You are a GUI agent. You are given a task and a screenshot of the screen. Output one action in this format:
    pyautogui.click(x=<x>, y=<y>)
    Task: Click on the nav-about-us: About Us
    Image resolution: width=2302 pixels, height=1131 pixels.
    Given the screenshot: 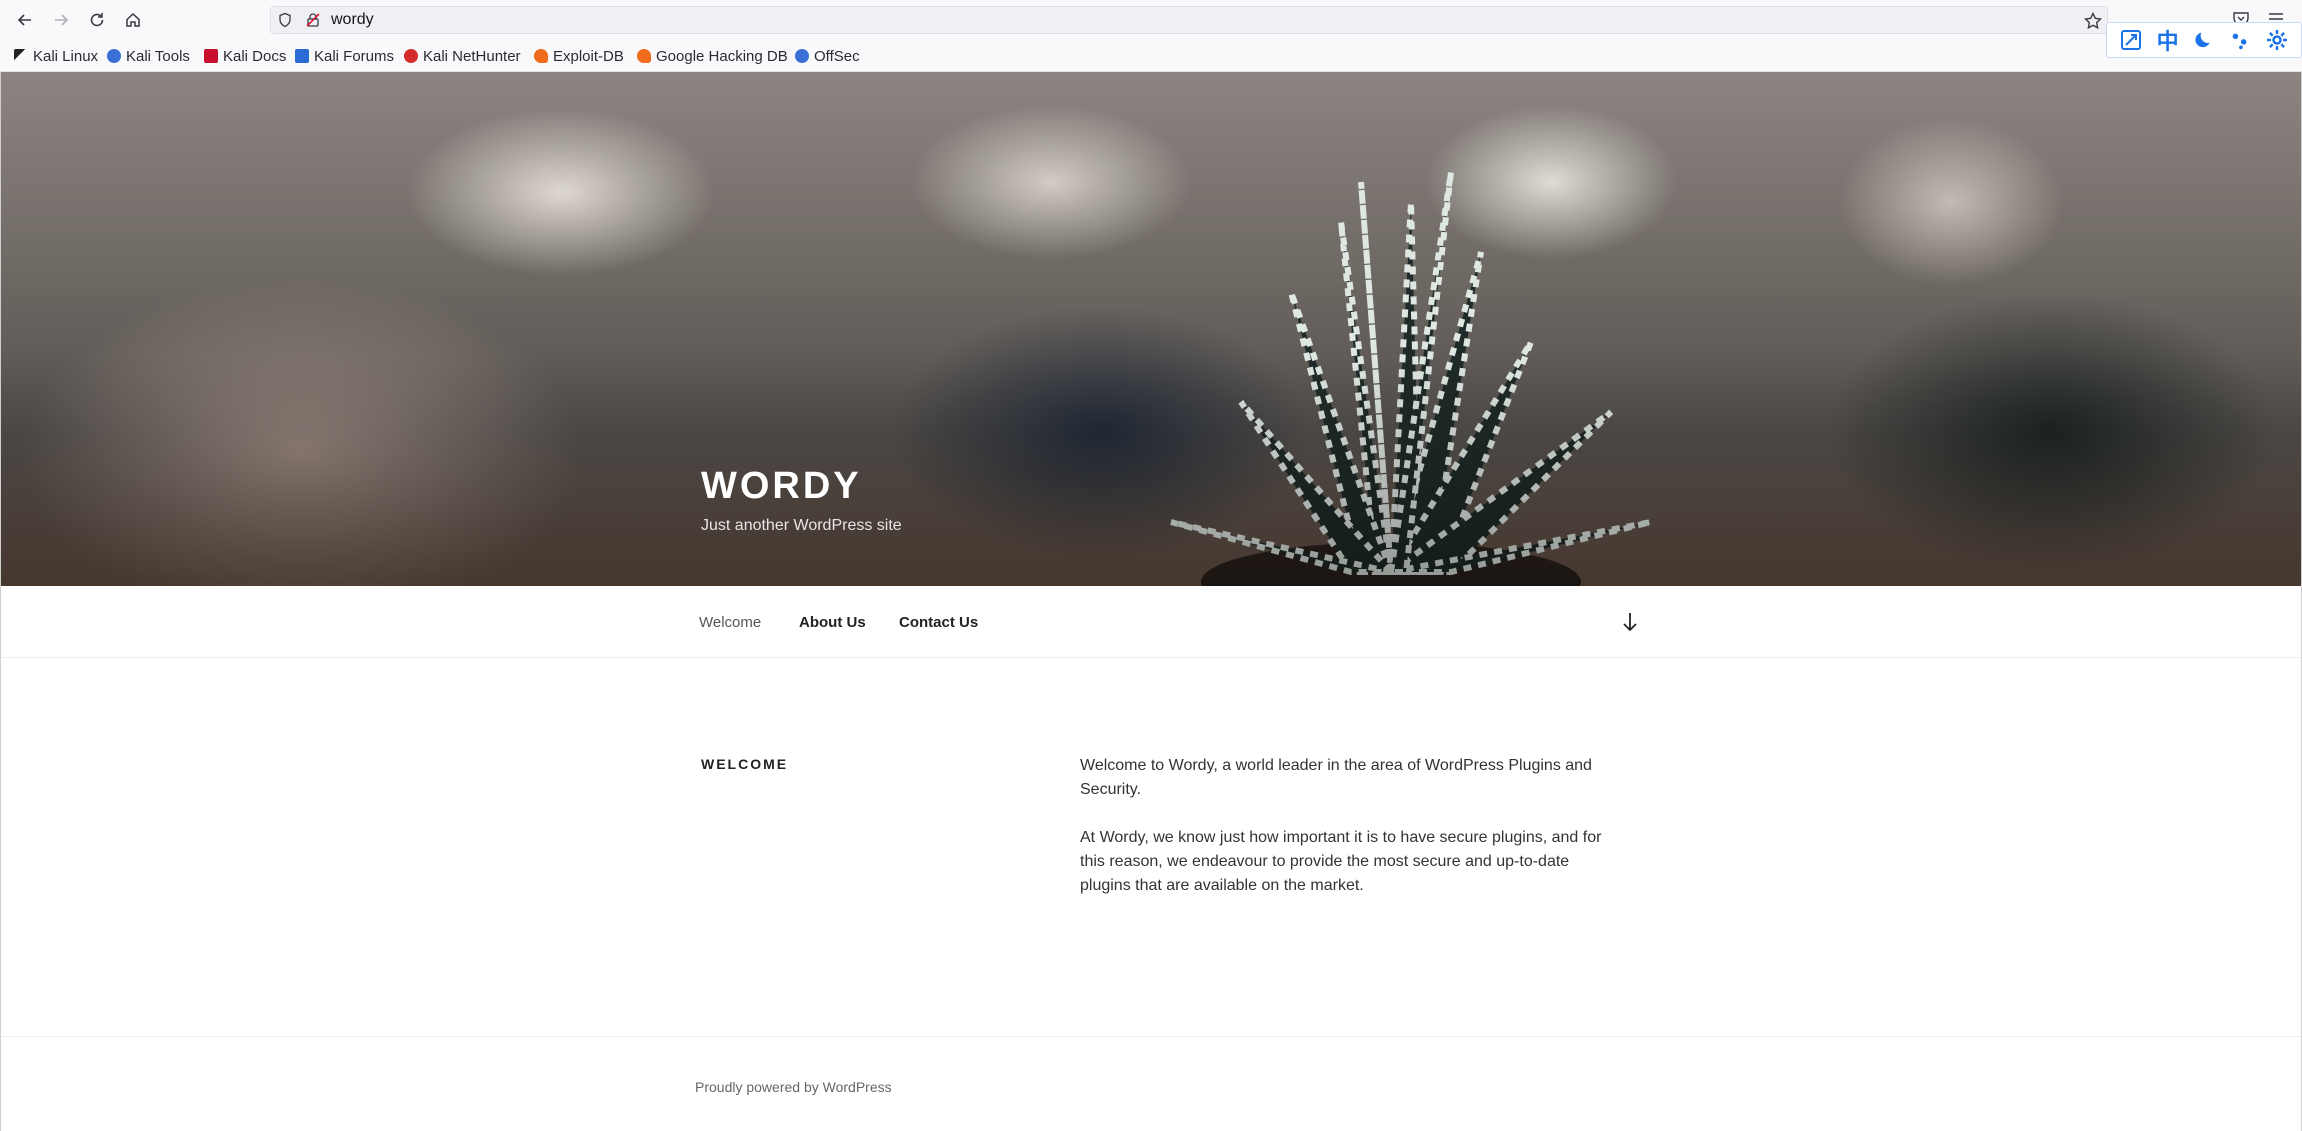 What is the action you would take?
    pyautogui.click(x=832, y=622)
    